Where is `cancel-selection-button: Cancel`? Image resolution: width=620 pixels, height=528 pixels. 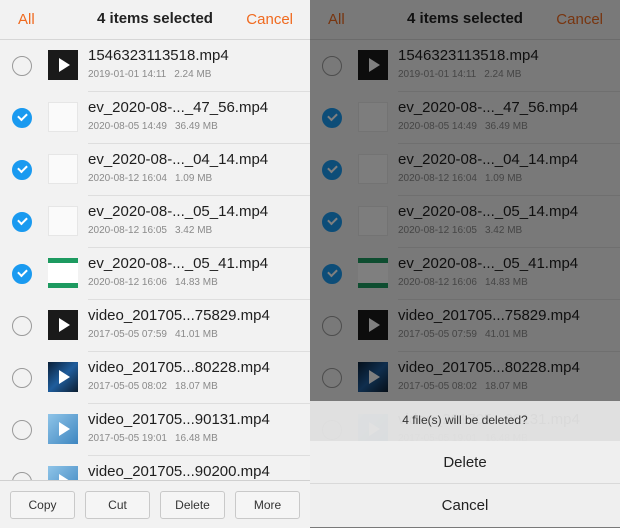
cancel-selection-button: Cancel is located at coordinates (269, 19).